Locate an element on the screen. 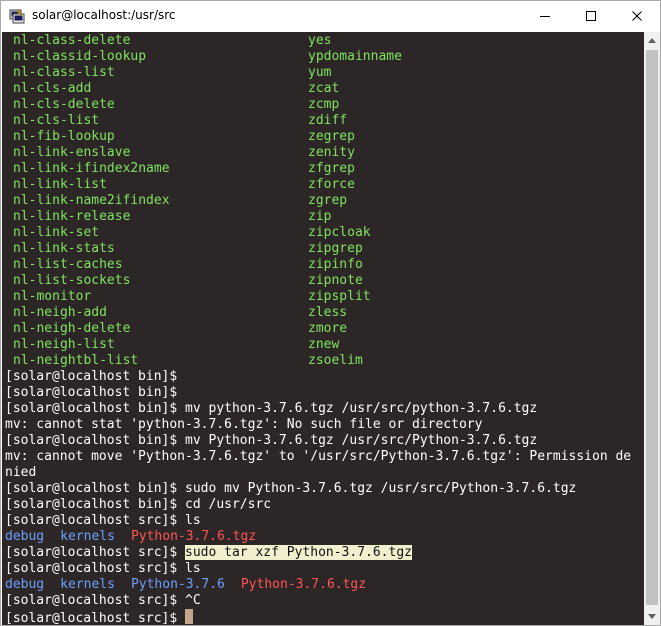 The image size is (661, 626). listing-item: zforce is located at coordinates (331, 184).